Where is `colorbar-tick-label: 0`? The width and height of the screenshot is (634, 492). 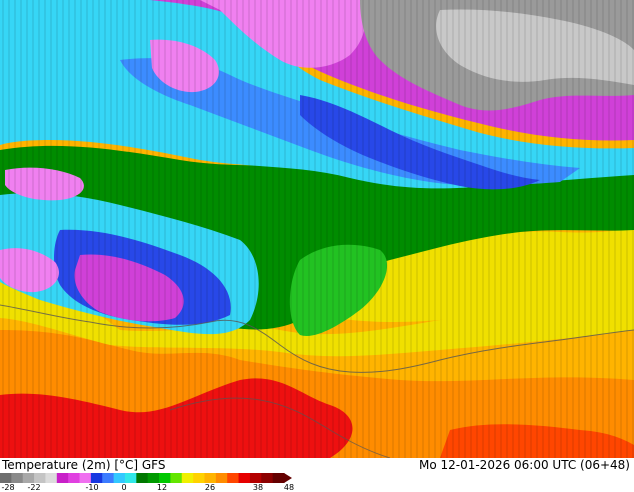
colorbar-tick-label: 0 is located at coordinates (124, 487).